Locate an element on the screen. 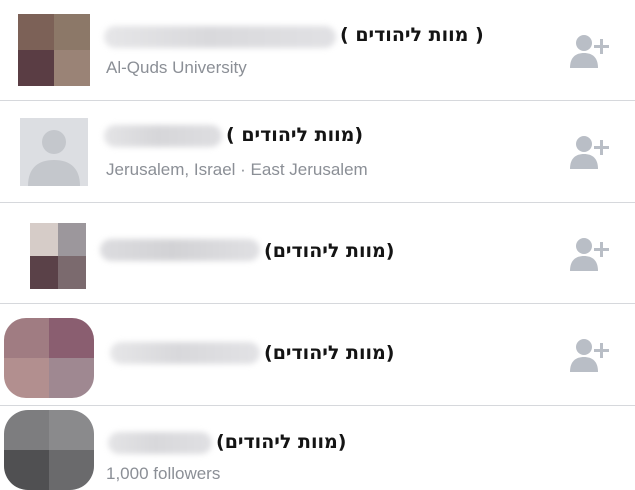 The image size is (635, 490). name-suffix: ( מוות ליהודים ) is located at coordinates (412, 35).